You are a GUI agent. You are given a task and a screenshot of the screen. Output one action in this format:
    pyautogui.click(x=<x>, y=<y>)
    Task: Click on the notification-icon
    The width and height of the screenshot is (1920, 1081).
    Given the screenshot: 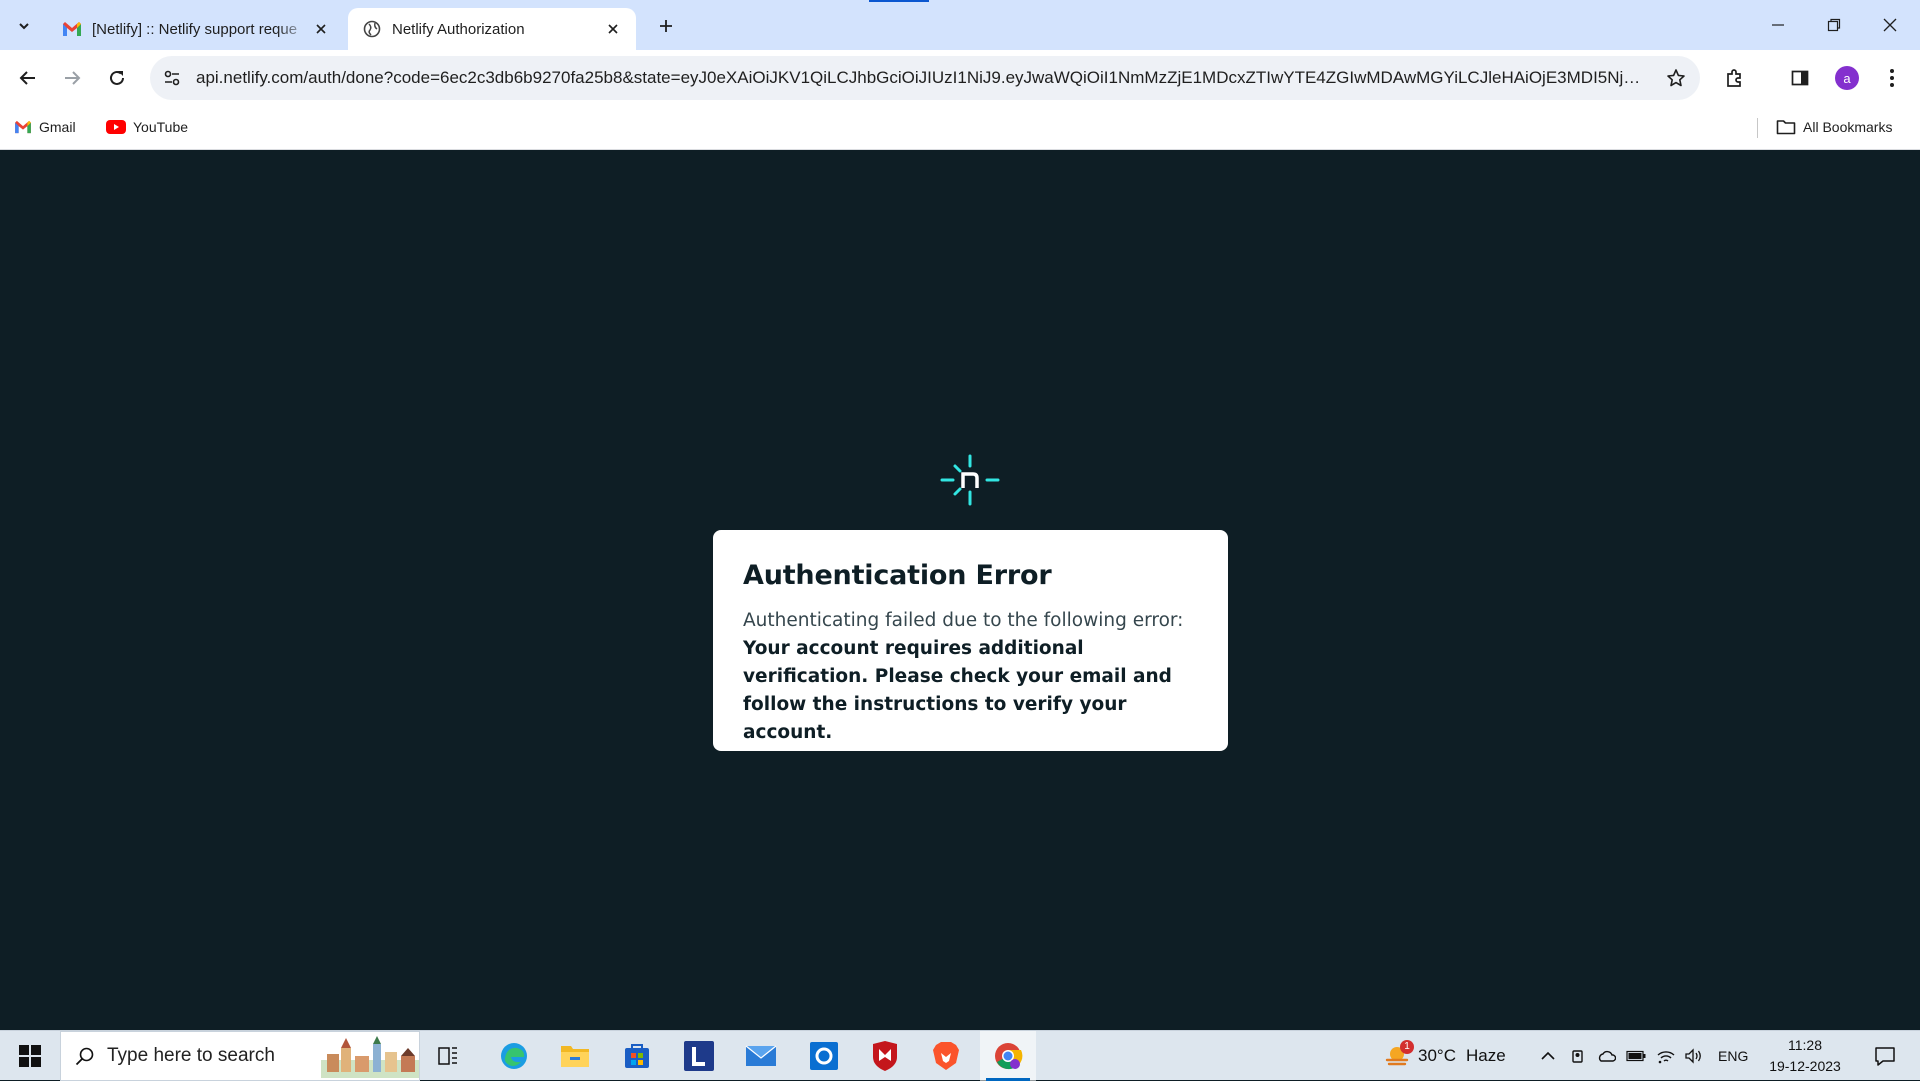 What is the action you would take?
    pyautogui.click(x=1885, y=1056)
    